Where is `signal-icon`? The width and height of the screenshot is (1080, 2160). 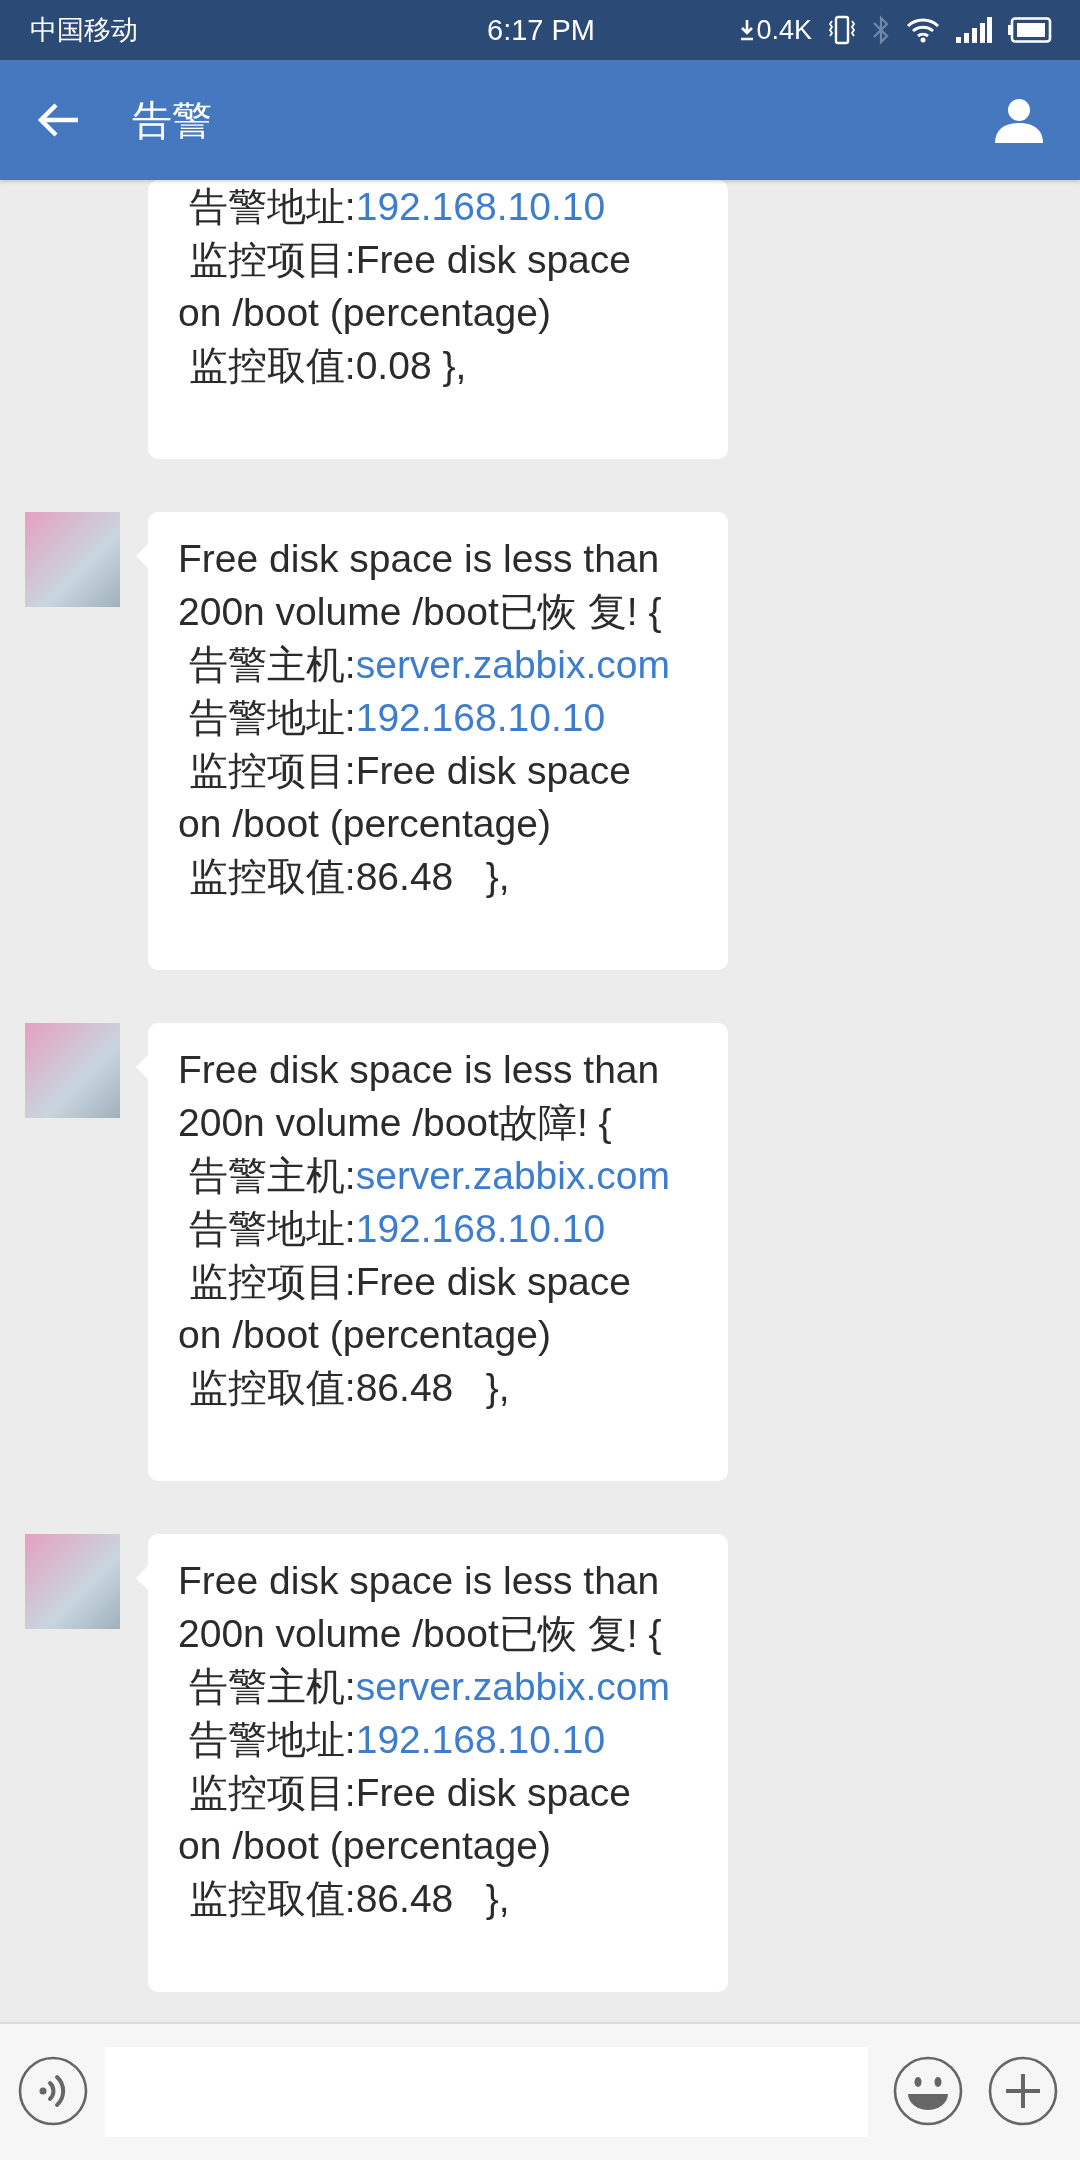
signal-icon is located at coordinates (974, 30).